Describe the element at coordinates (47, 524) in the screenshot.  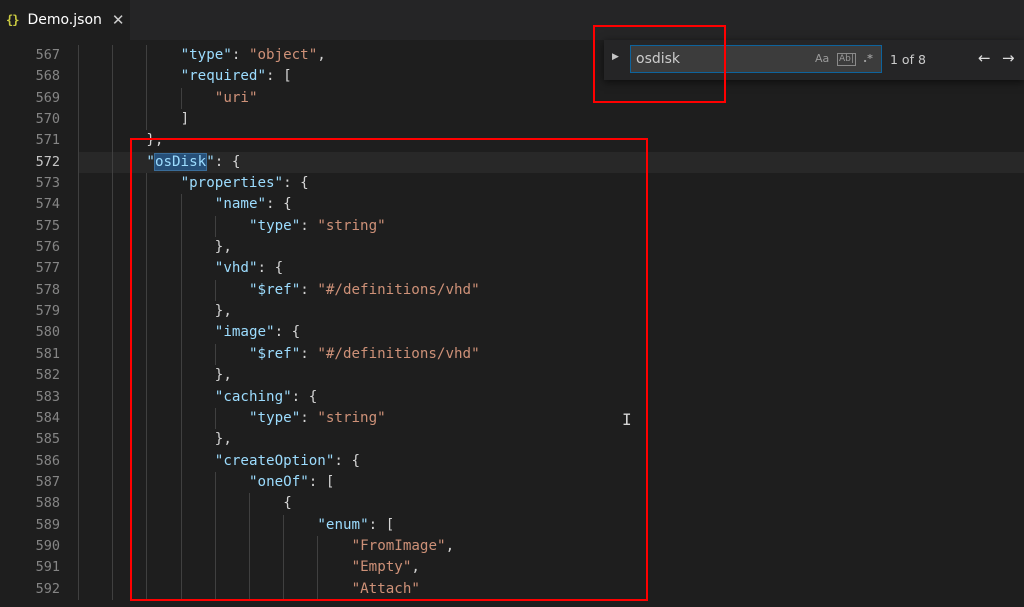
I see `line-number: 589` at that location.